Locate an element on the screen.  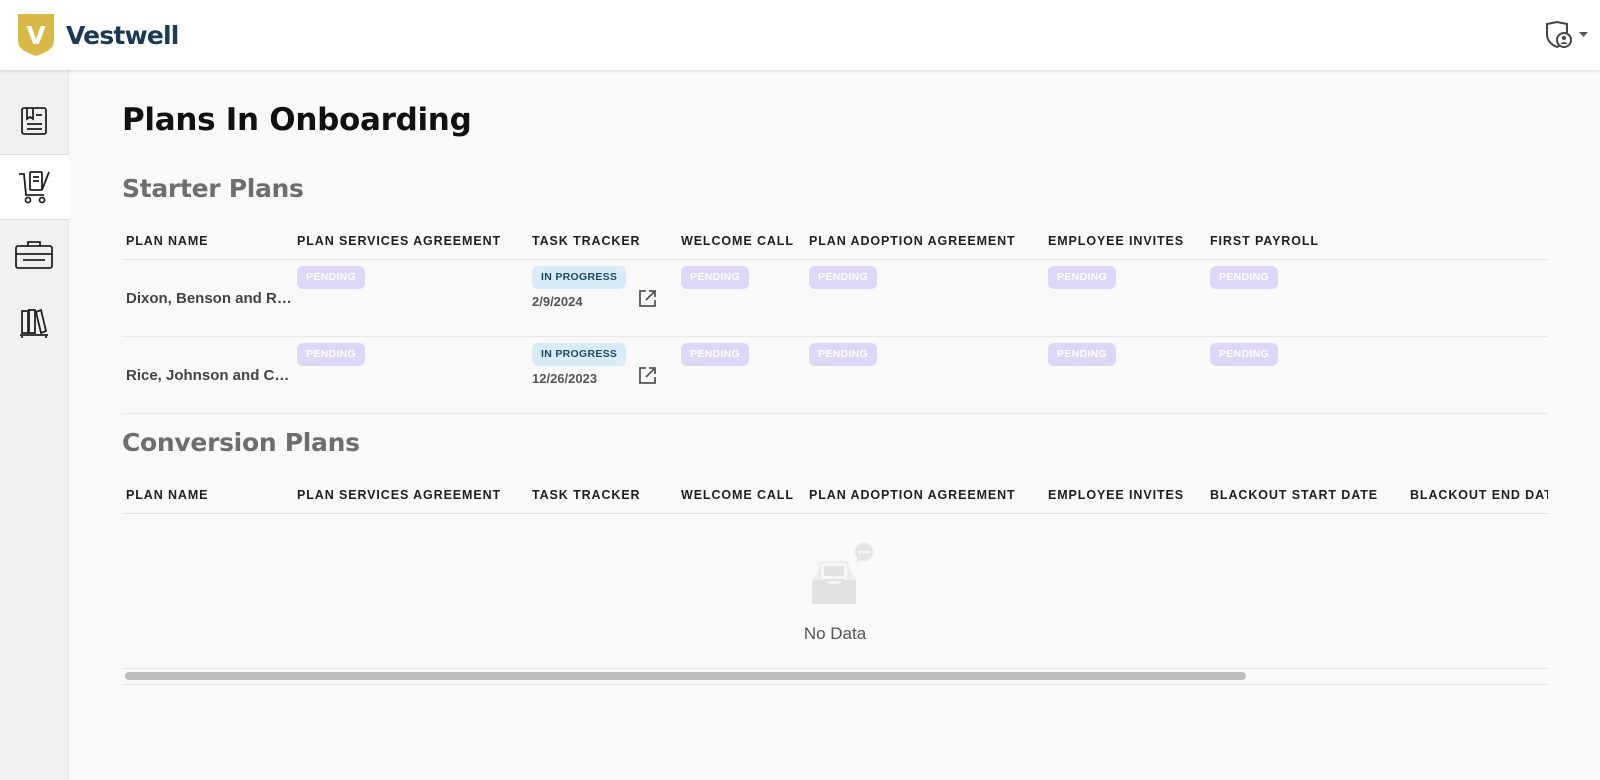
clipboard-list-icon is located at coordinates (34, 121).